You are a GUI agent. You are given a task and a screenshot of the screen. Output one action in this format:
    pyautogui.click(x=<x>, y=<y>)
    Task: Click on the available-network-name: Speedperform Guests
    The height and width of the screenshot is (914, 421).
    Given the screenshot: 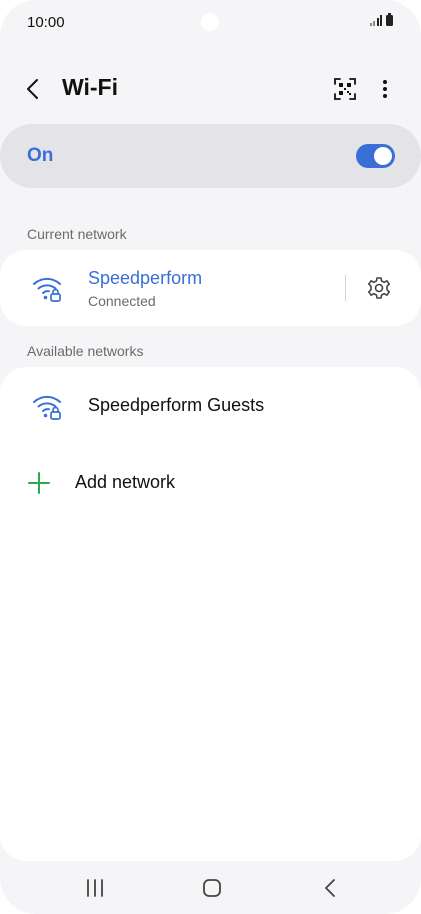 What is the action you would take?
    pyautogui.click(x=176, y=405)
    